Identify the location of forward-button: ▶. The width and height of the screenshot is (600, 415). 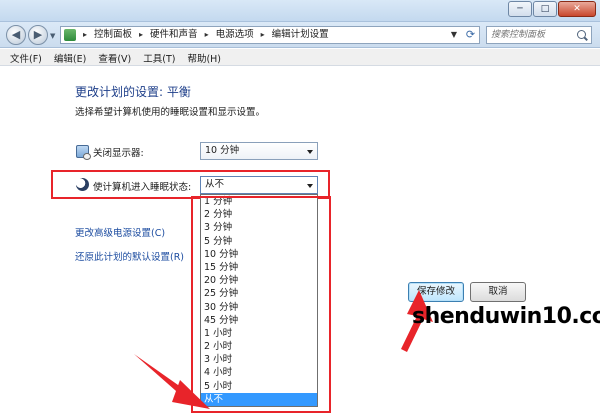
(38, 35).